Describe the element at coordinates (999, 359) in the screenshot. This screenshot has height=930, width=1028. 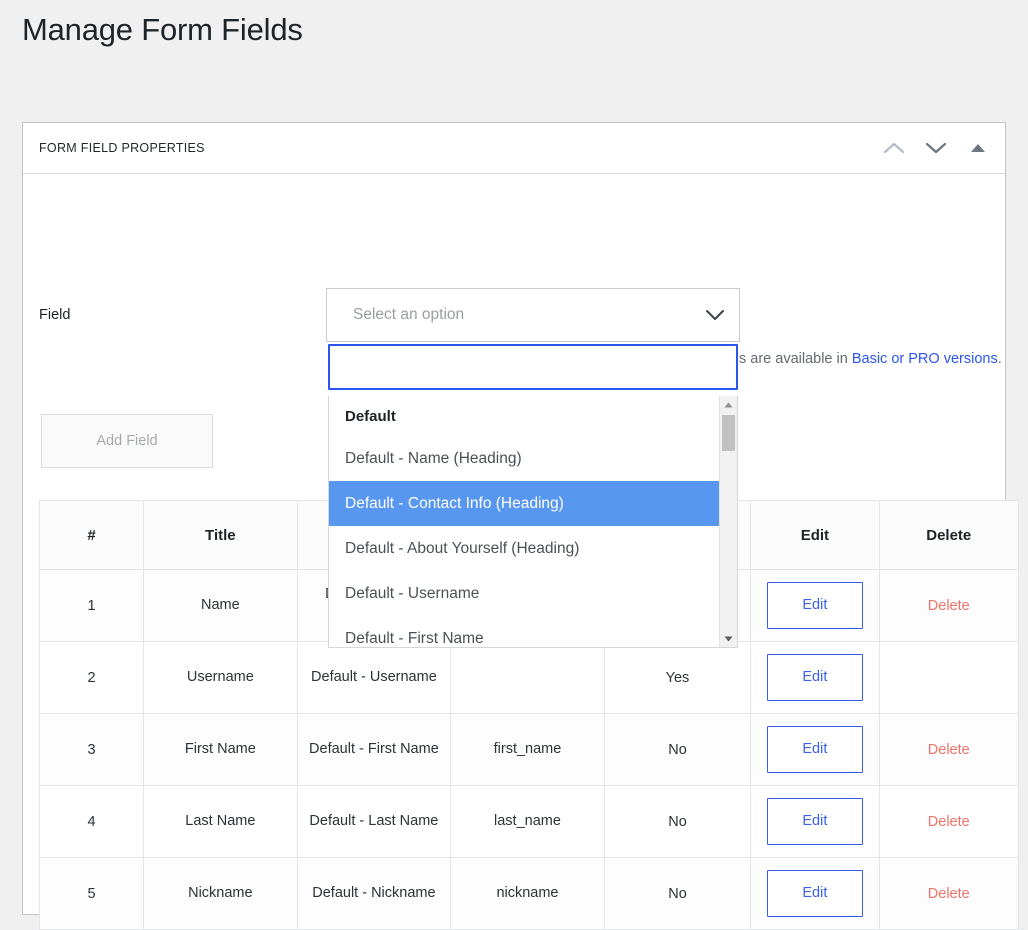
I see `helper-text-suffix: .` at that location.